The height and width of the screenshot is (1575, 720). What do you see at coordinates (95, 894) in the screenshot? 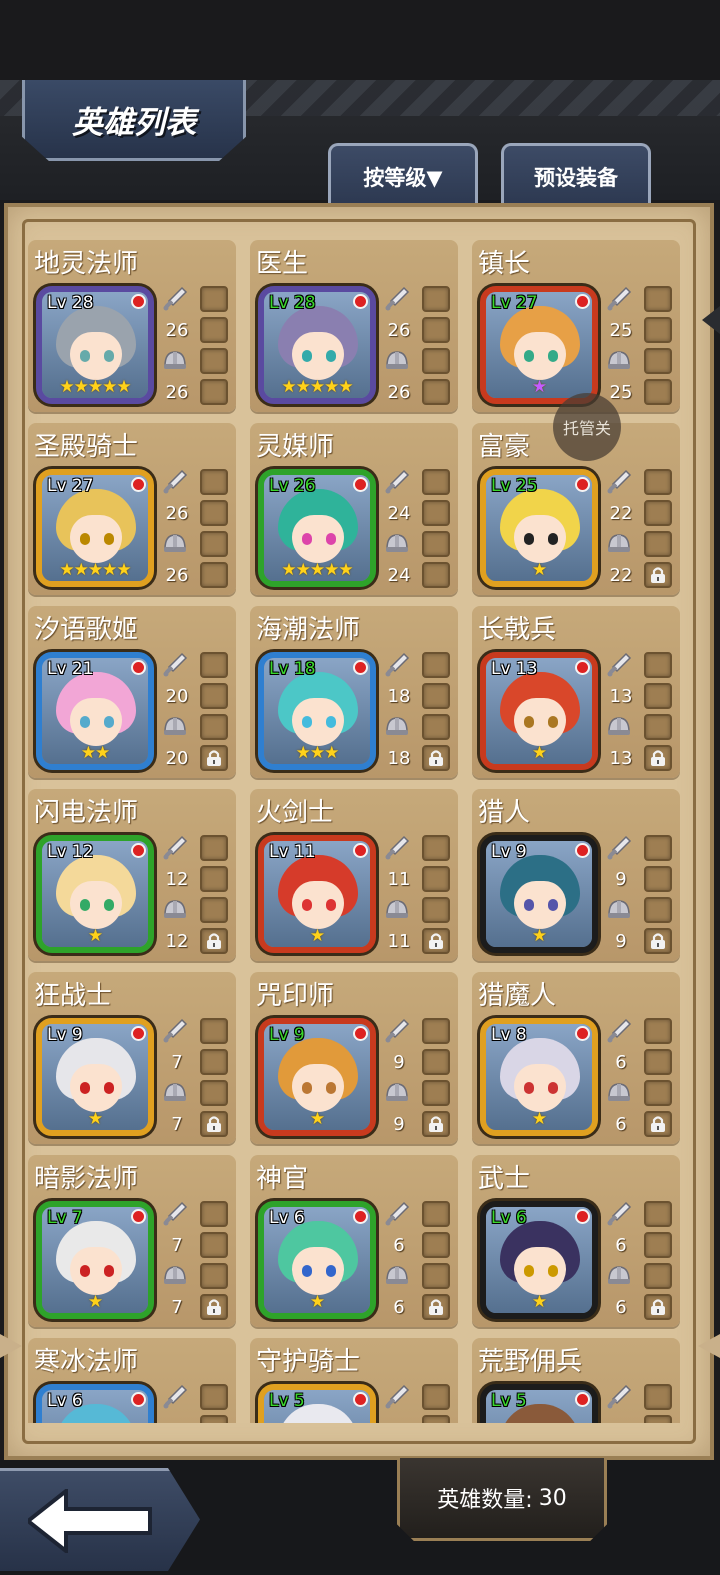
I see `hero-portrait: Lv 12 ★` at bounding box center [95, 894].